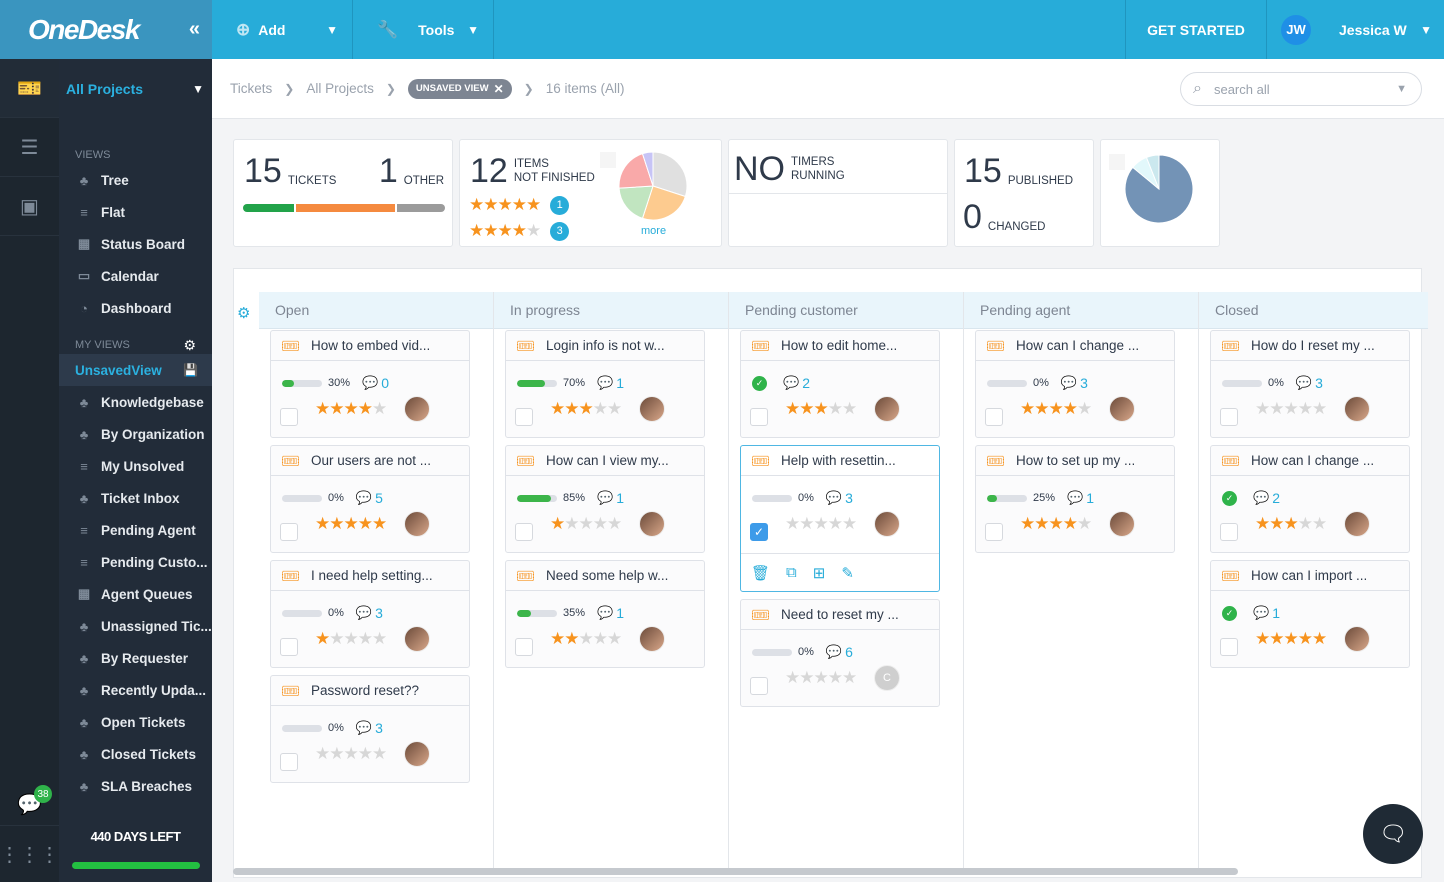 This screenshot has width=1444, height=882. What do you see at coordinates (190, 370) in the screenshot?
I see `save-view-icon: 💾` at bounding box center [190, 370].